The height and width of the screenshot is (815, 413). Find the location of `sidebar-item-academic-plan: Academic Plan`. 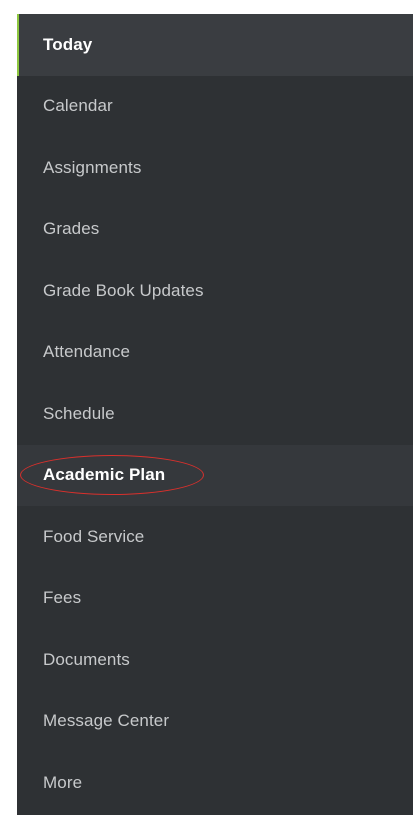

sidebar-item-academic-plan: Academic Plan is located at coordinates (215, 475).